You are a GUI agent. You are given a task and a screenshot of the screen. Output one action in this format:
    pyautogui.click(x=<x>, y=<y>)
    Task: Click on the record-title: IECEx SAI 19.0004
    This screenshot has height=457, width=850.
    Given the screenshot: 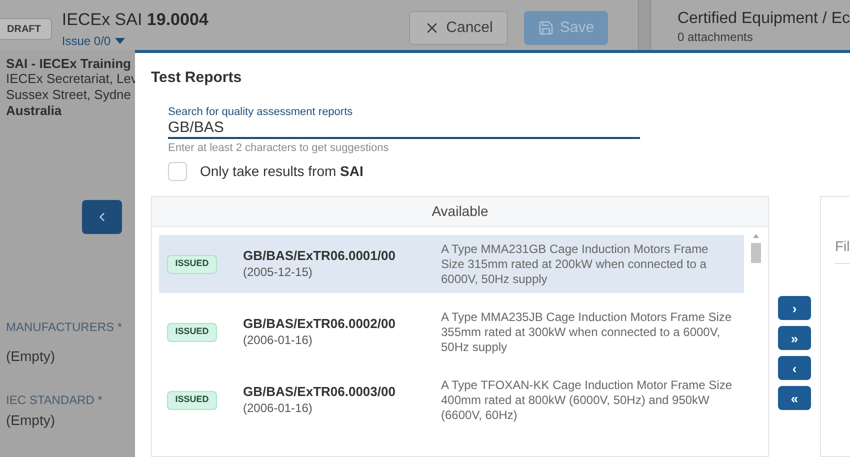 What is the action you would take?
    pyautogui.click(x=135, y=20)
    